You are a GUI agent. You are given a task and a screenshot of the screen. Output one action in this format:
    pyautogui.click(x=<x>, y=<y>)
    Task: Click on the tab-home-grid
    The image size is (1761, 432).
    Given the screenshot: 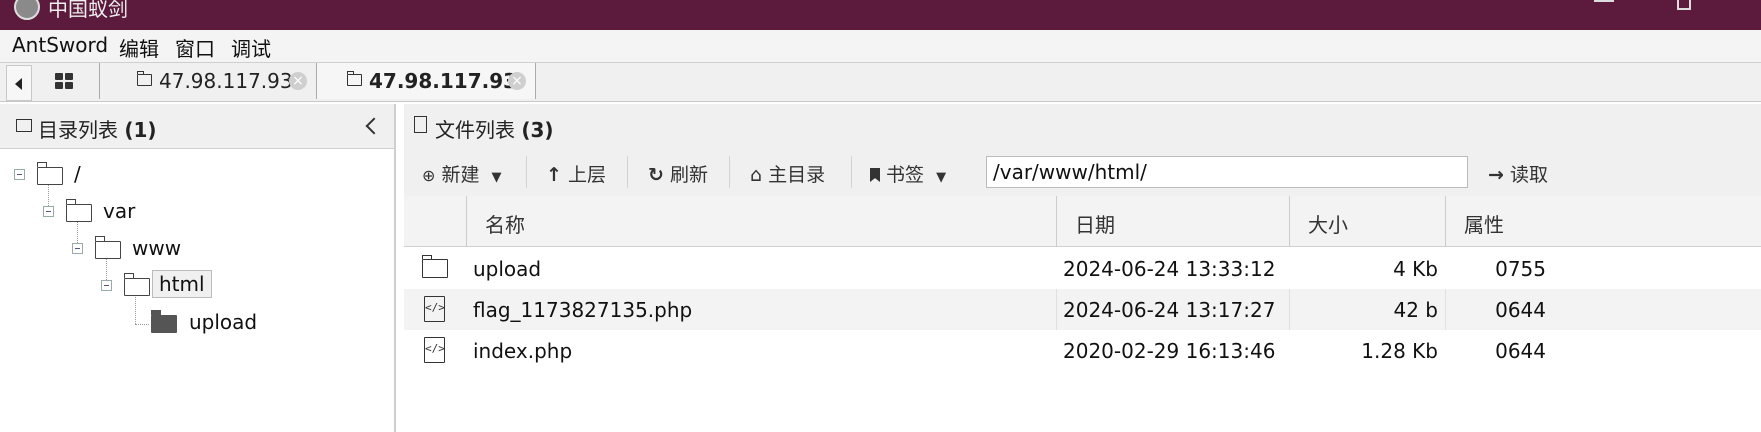 What is the action you would take?
    pyautogui.click(x=65, y=81)
    